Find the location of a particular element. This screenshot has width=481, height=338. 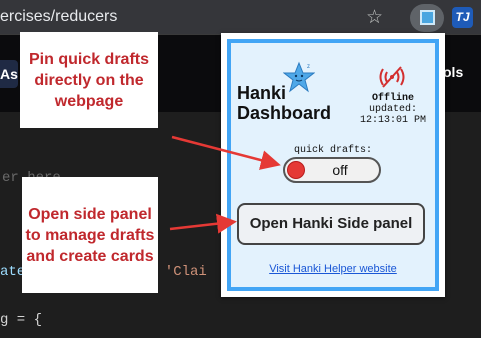

tj-extension-icon: TJ is located at coordinates (462, 17).